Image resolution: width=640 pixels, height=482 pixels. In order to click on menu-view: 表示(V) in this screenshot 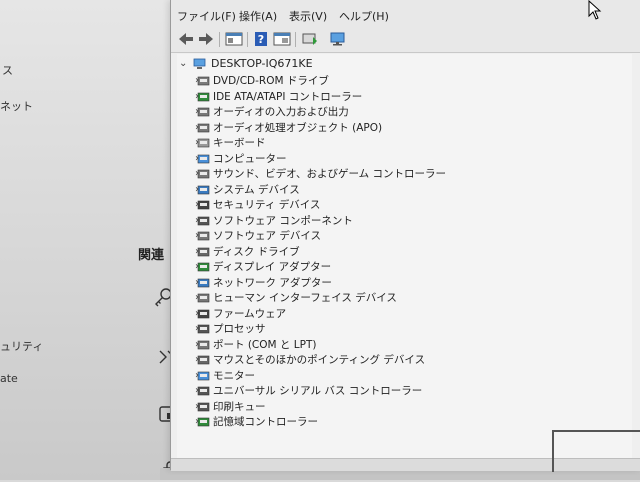, I will do `click(308, 16)`.